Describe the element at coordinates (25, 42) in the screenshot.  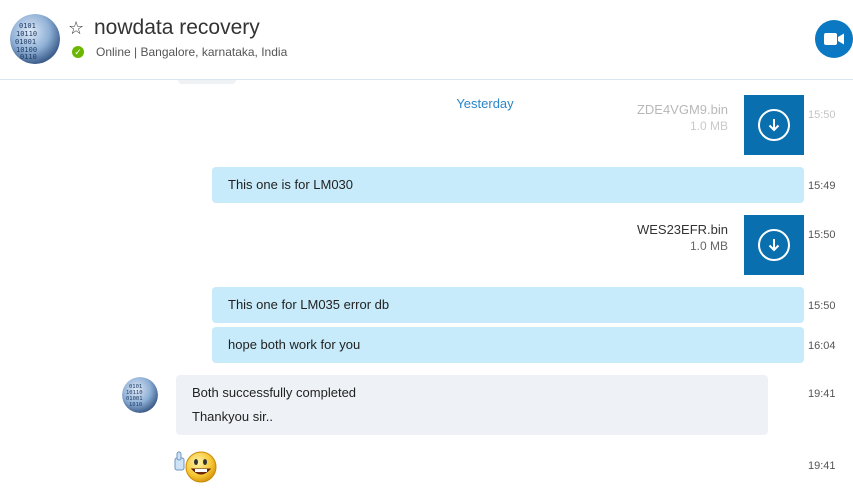
I see `svg-text: 01001` at that location.